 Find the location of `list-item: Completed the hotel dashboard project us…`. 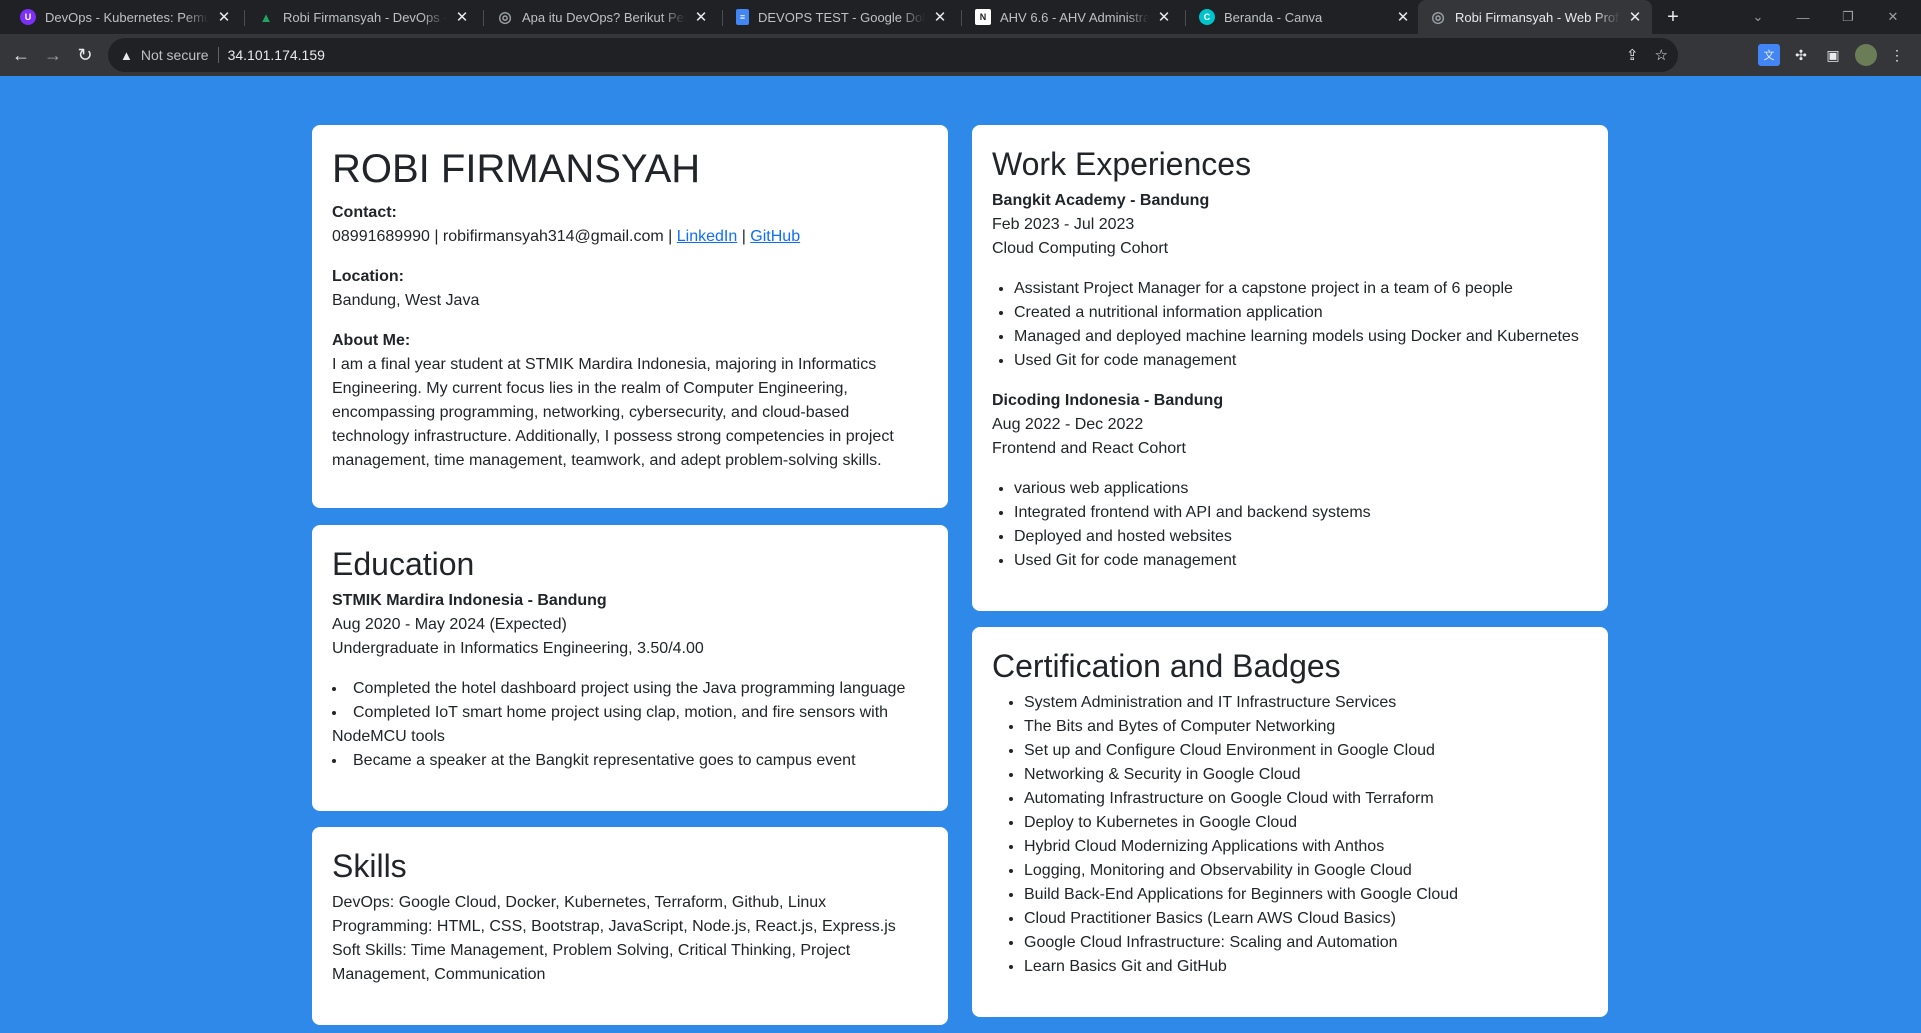

list-item: Completed the hotel dashboard project us… is located at coordinates (630, 689).